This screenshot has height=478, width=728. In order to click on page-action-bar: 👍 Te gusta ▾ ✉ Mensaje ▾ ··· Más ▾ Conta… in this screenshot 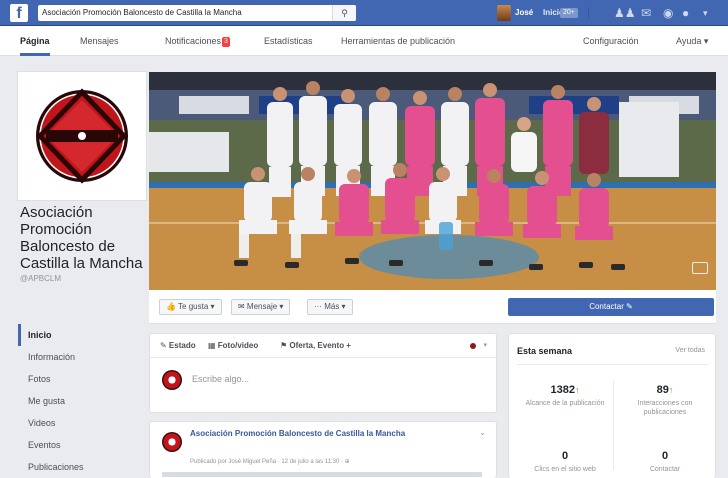, I will do `click(432, 307)`.